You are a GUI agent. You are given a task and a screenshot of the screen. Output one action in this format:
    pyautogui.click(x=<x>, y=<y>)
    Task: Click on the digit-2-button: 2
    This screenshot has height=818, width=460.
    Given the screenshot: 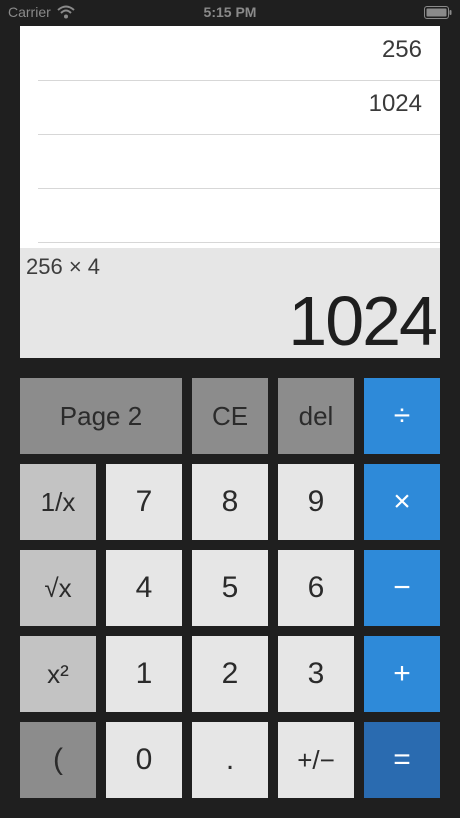 What is the action you would take?
    pyautogui.click(x=230, y=674)
    